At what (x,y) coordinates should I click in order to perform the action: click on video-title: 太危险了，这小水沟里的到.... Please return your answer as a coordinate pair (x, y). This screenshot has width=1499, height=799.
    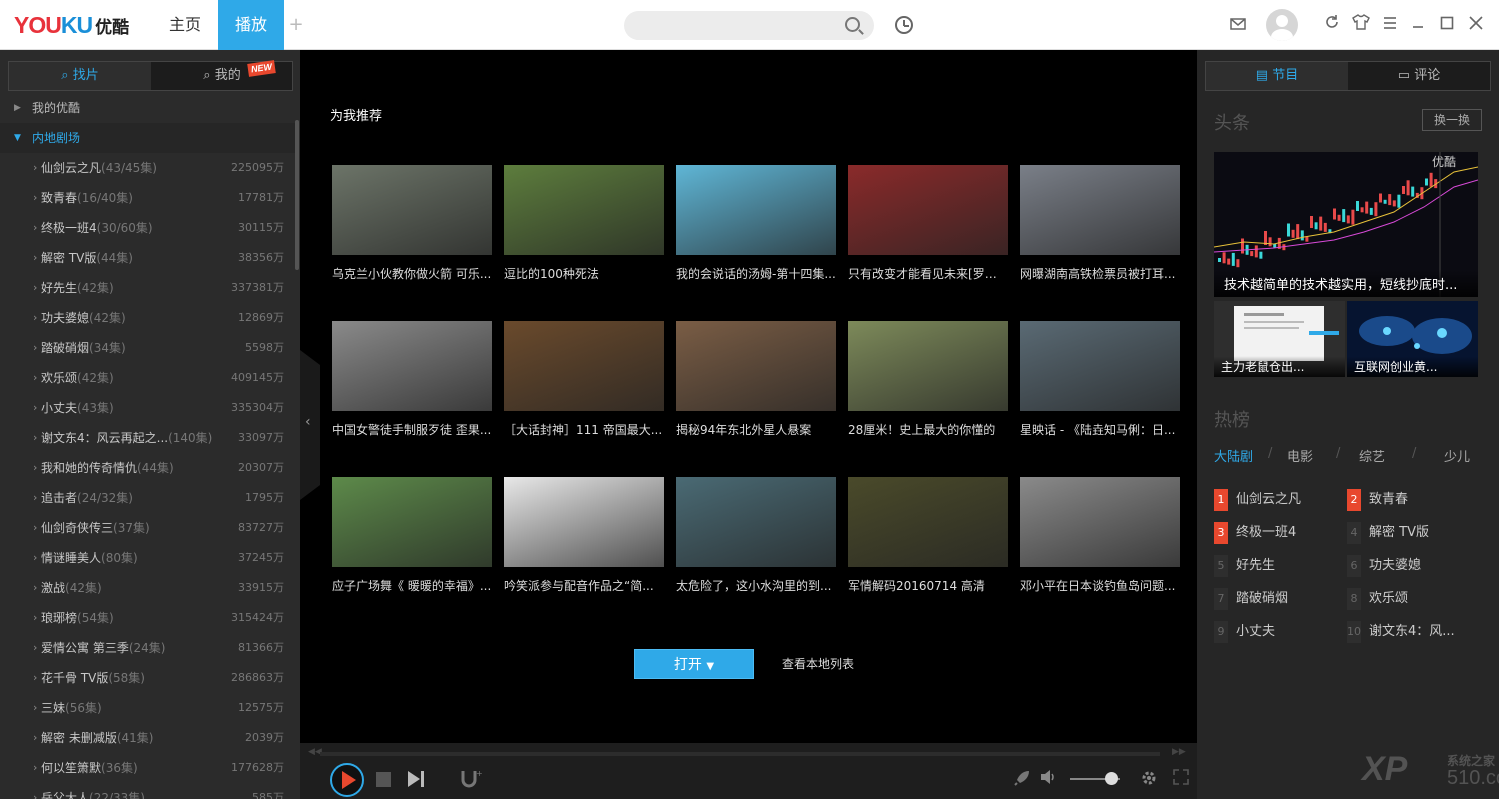
    Looking at the image, I should click on (756, 585).